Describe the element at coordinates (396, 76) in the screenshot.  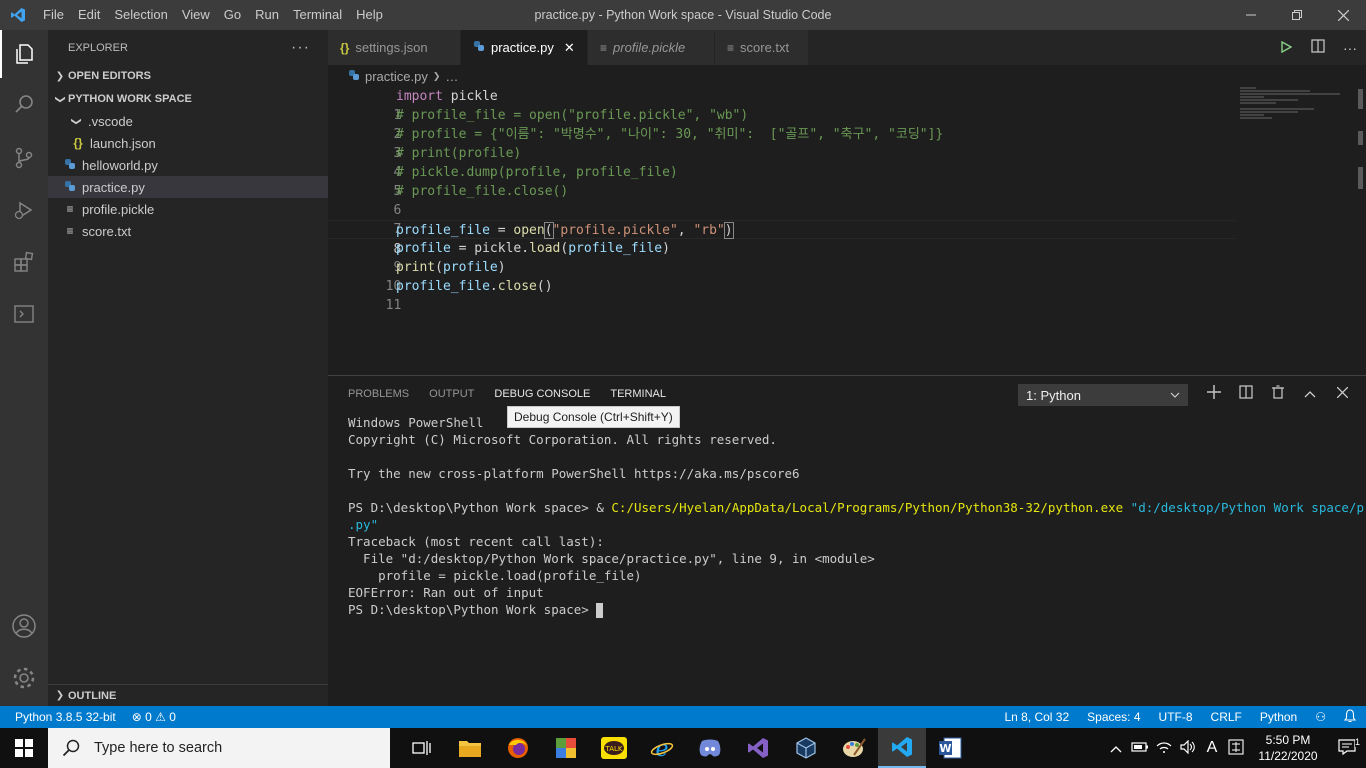
I see `breadcrumb-file: practice.py` at that location.